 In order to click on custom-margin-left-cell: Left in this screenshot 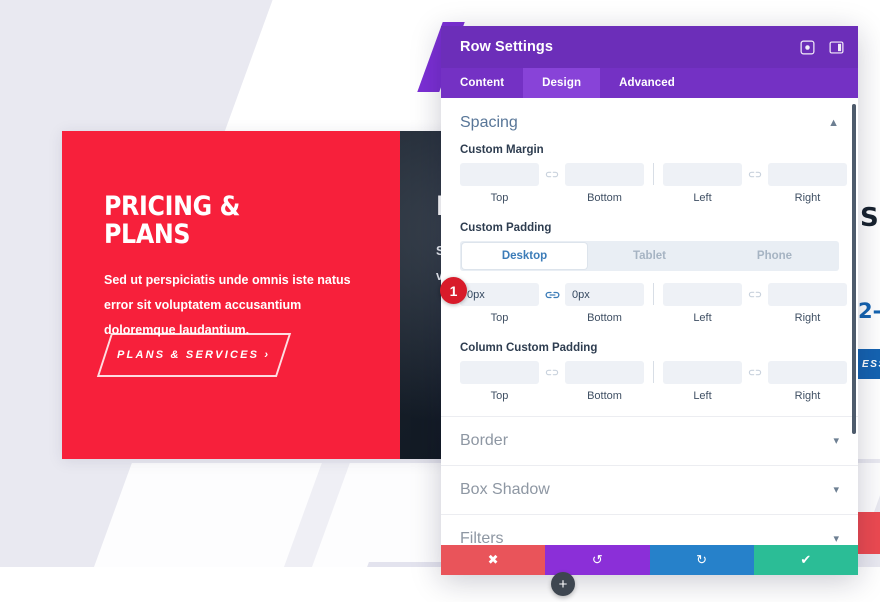, I will do `click(702, 183)`.